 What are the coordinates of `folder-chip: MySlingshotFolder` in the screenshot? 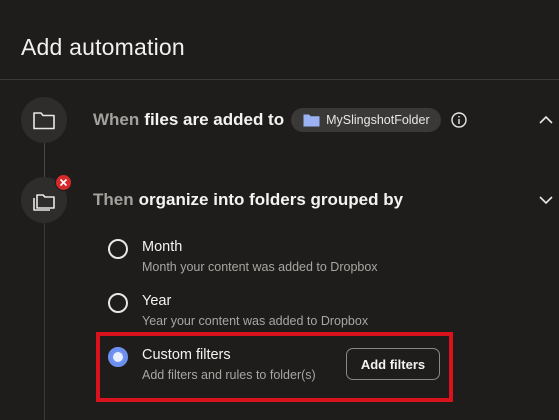 It's located at (366, 120).